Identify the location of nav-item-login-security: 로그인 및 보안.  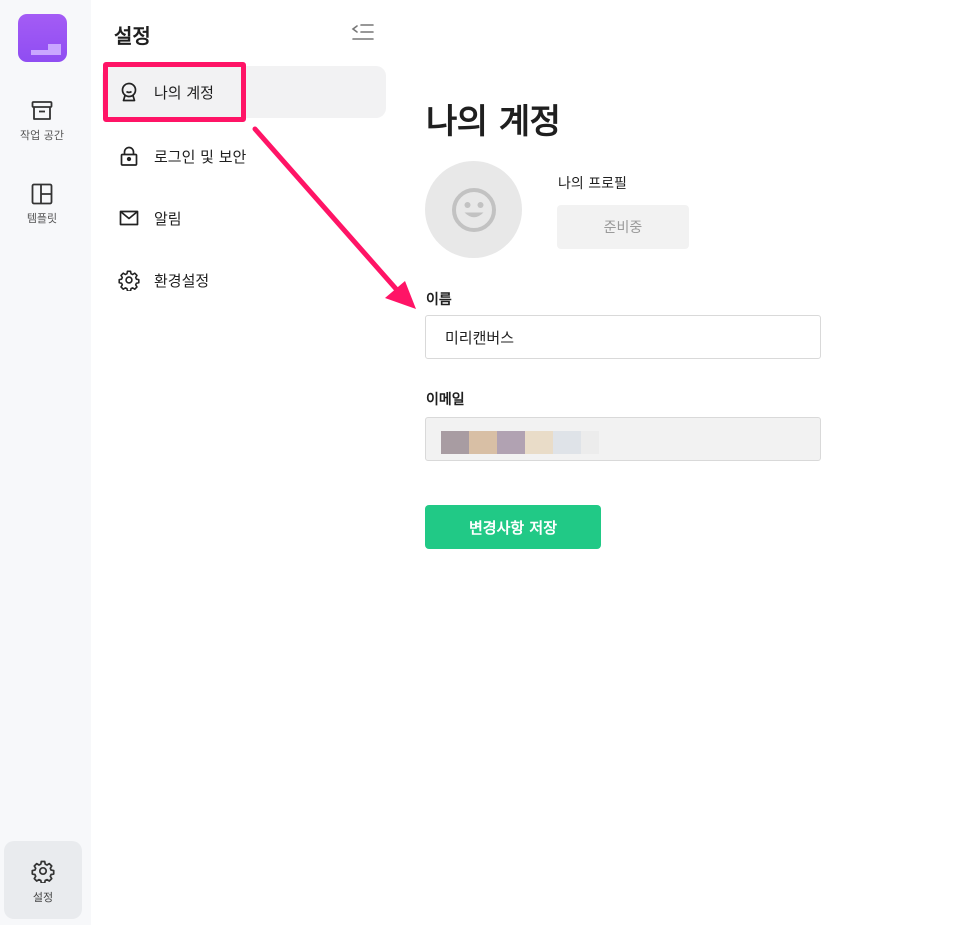
(244, 156).